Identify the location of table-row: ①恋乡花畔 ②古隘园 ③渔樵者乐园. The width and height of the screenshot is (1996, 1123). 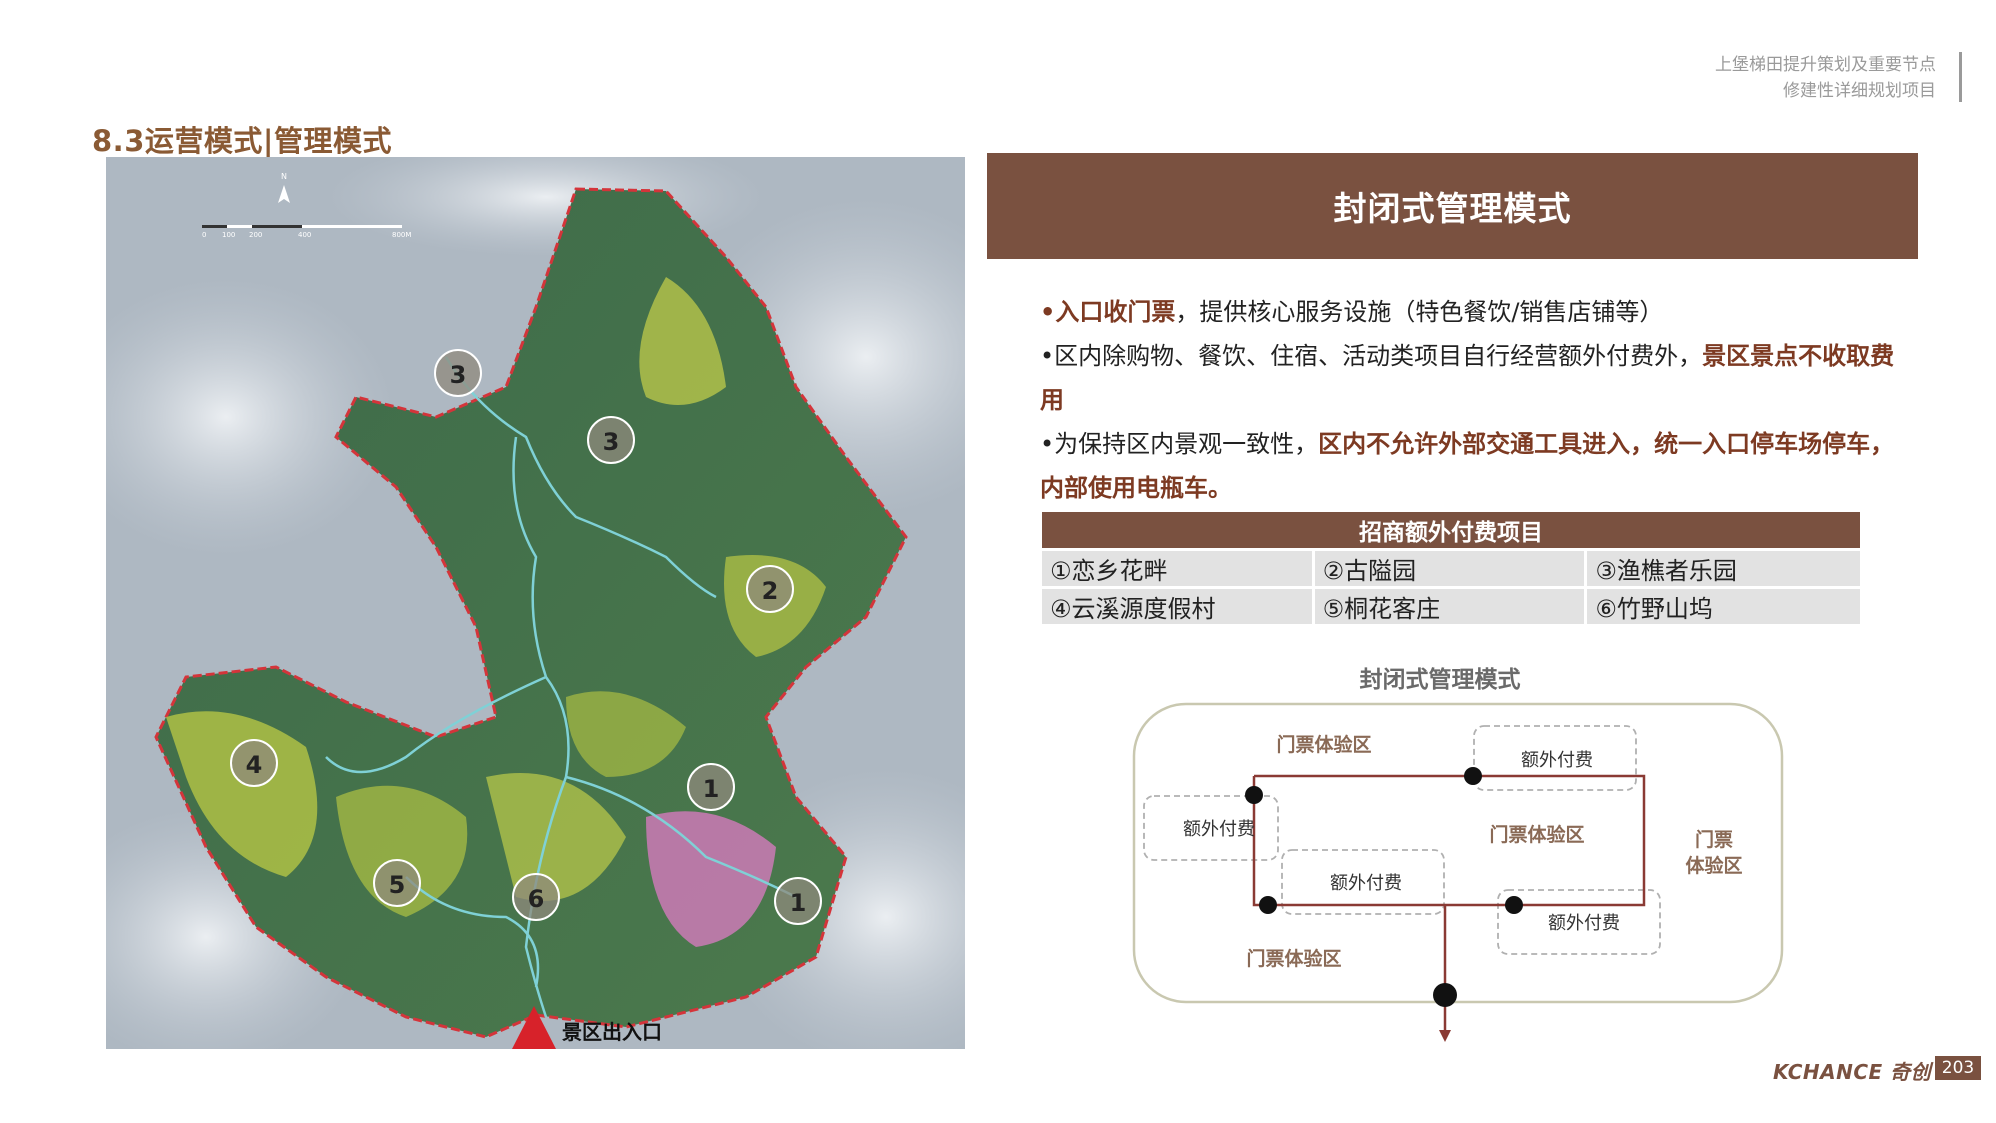
(1451, 567).